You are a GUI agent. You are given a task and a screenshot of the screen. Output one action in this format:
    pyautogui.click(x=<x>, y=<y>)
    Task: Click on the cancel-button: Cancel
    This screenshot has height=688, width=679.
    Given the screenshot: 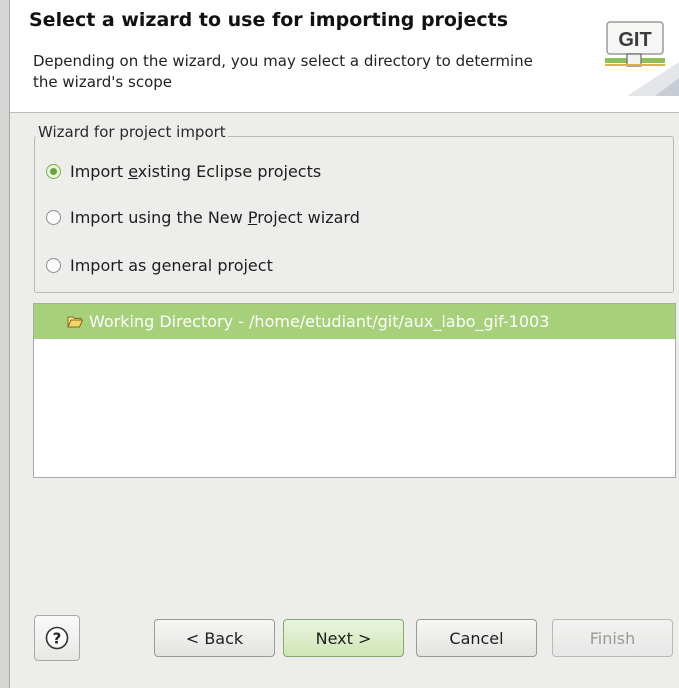 What is the action you would take?
    pyautogui.click(x=476, y=638)
    